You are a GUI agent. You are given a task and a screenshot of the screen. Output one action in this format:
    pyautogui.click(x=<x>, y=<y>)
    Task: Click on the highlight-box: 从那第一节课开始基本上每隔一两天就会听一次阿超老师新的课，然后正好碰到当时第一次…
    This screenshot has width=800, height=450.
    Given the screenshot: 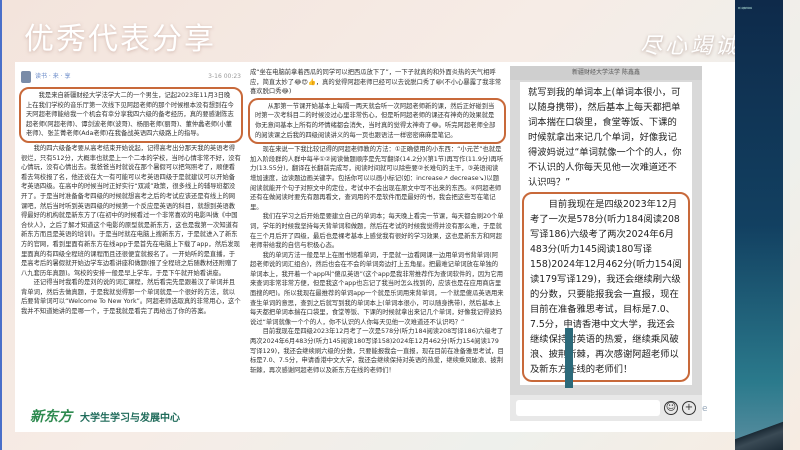 What is the action you would take?
    pyautogui.click(x=377, y=121)
    